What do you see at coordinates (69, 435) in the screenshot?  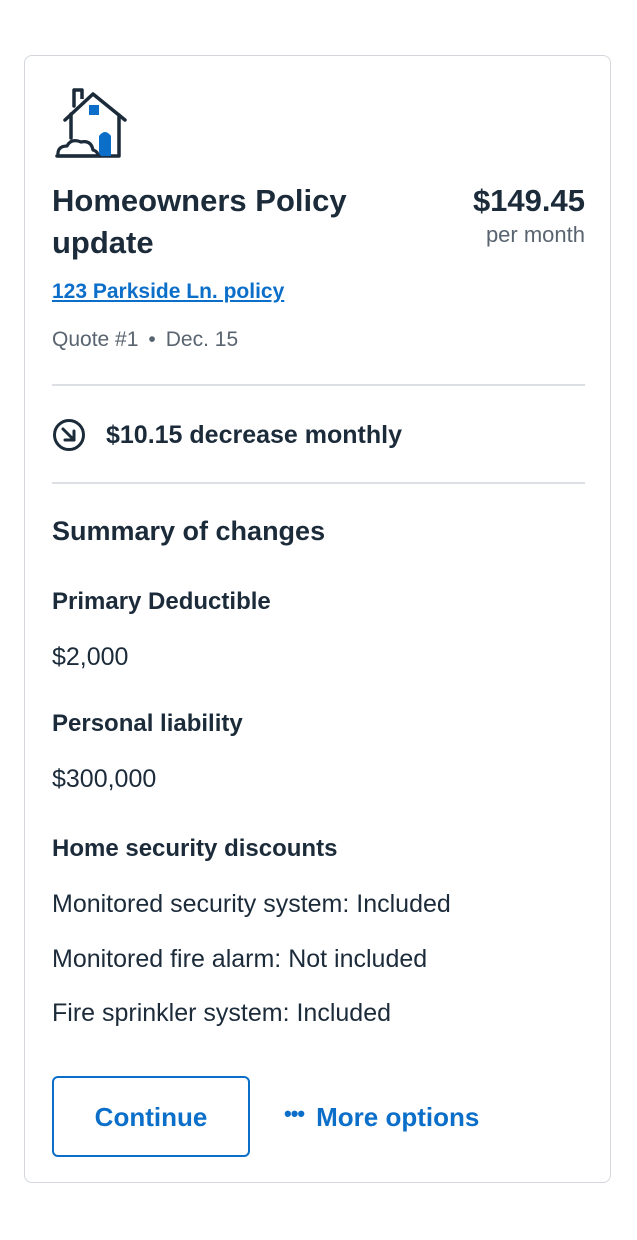 I see `arrow-down-right-circle-icon` at bounding box center [69, 435].